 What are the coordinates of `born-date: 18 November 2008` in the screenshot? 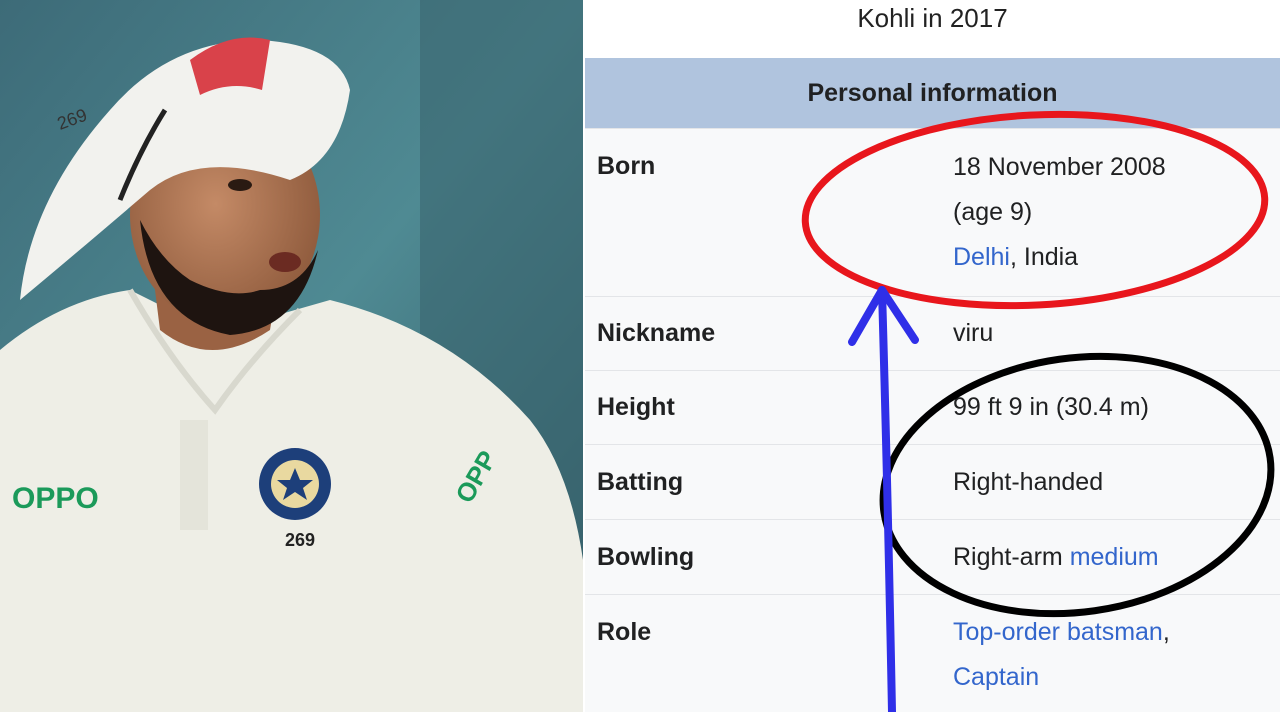 It's located at (1059, 167).